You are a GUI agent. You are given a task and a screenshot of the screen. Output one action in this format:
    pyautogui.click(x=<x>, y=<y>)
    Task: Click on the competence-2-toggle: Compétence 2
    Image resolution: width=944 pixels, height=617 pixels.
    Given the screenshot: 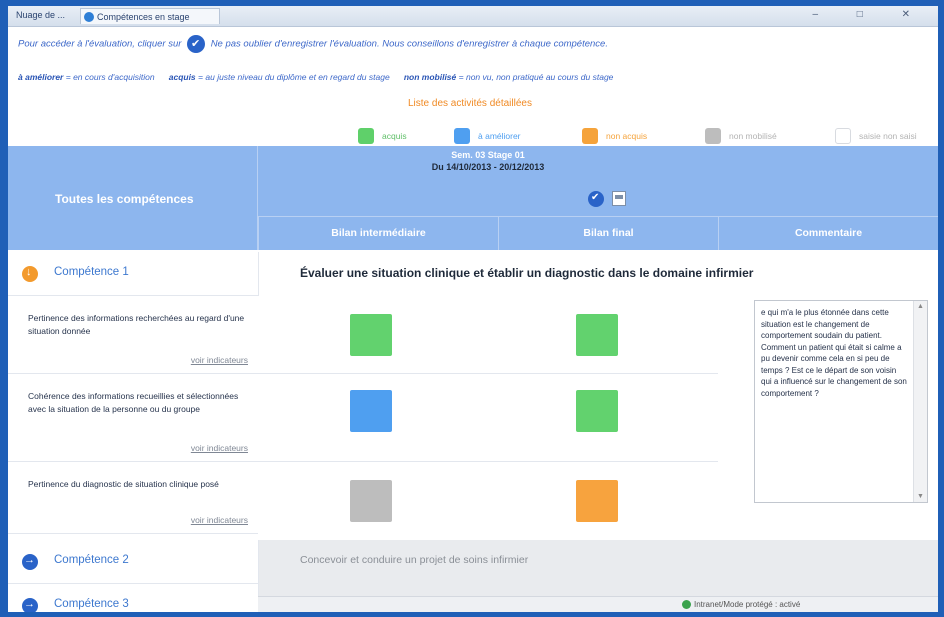 What is the action you would take?
    pyautogui.click(x=133, y=562)
    